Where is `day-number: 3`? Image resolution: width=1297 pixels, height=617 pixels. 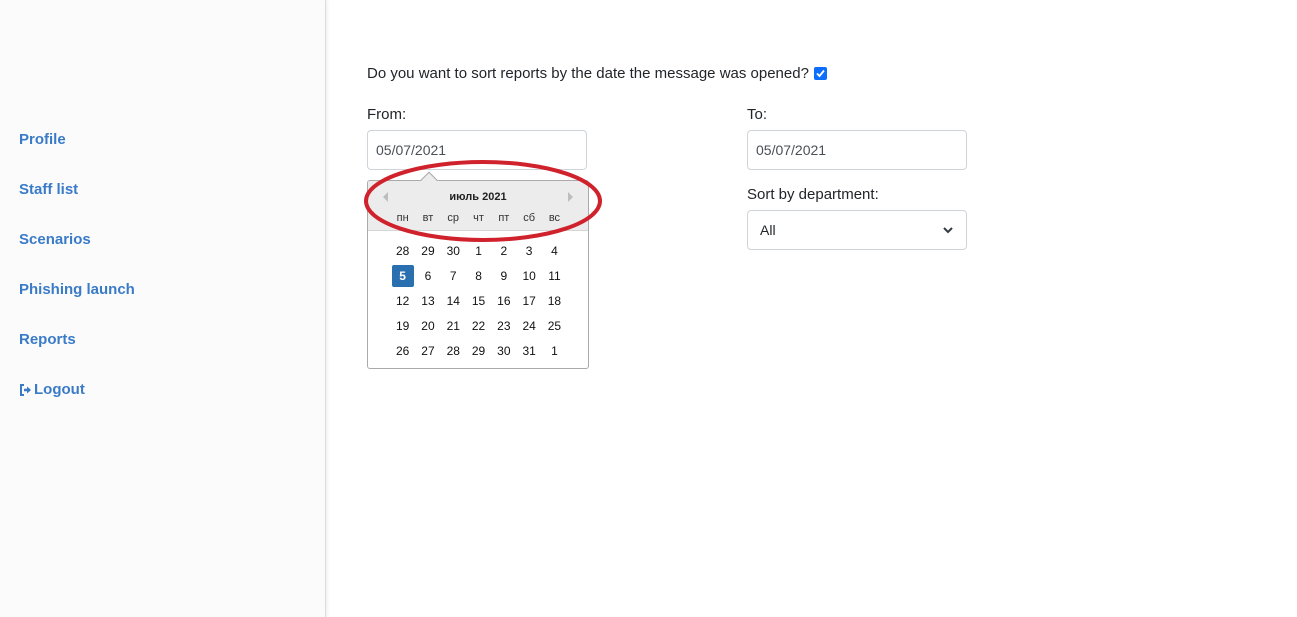 day-number: 3 is located at coordinates (529, 250).